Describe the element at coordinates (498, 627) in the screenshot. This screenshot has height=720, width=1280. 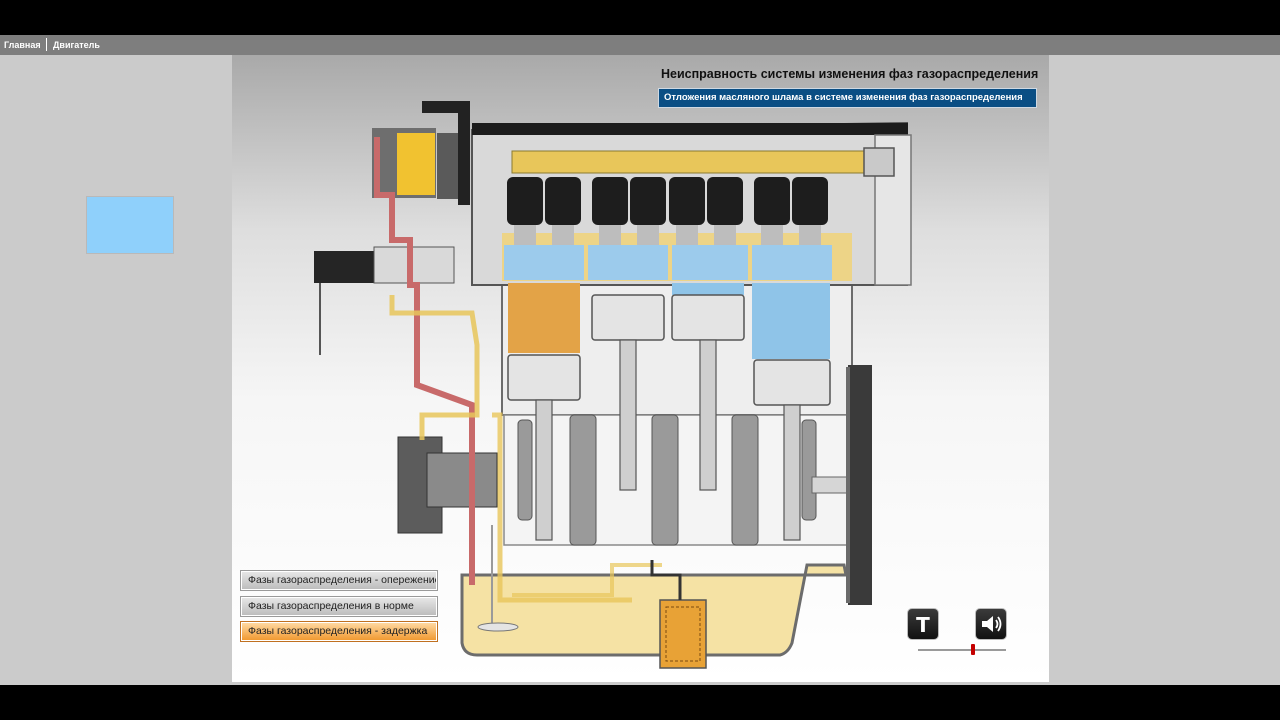
I see `oil-pickup` at that location.